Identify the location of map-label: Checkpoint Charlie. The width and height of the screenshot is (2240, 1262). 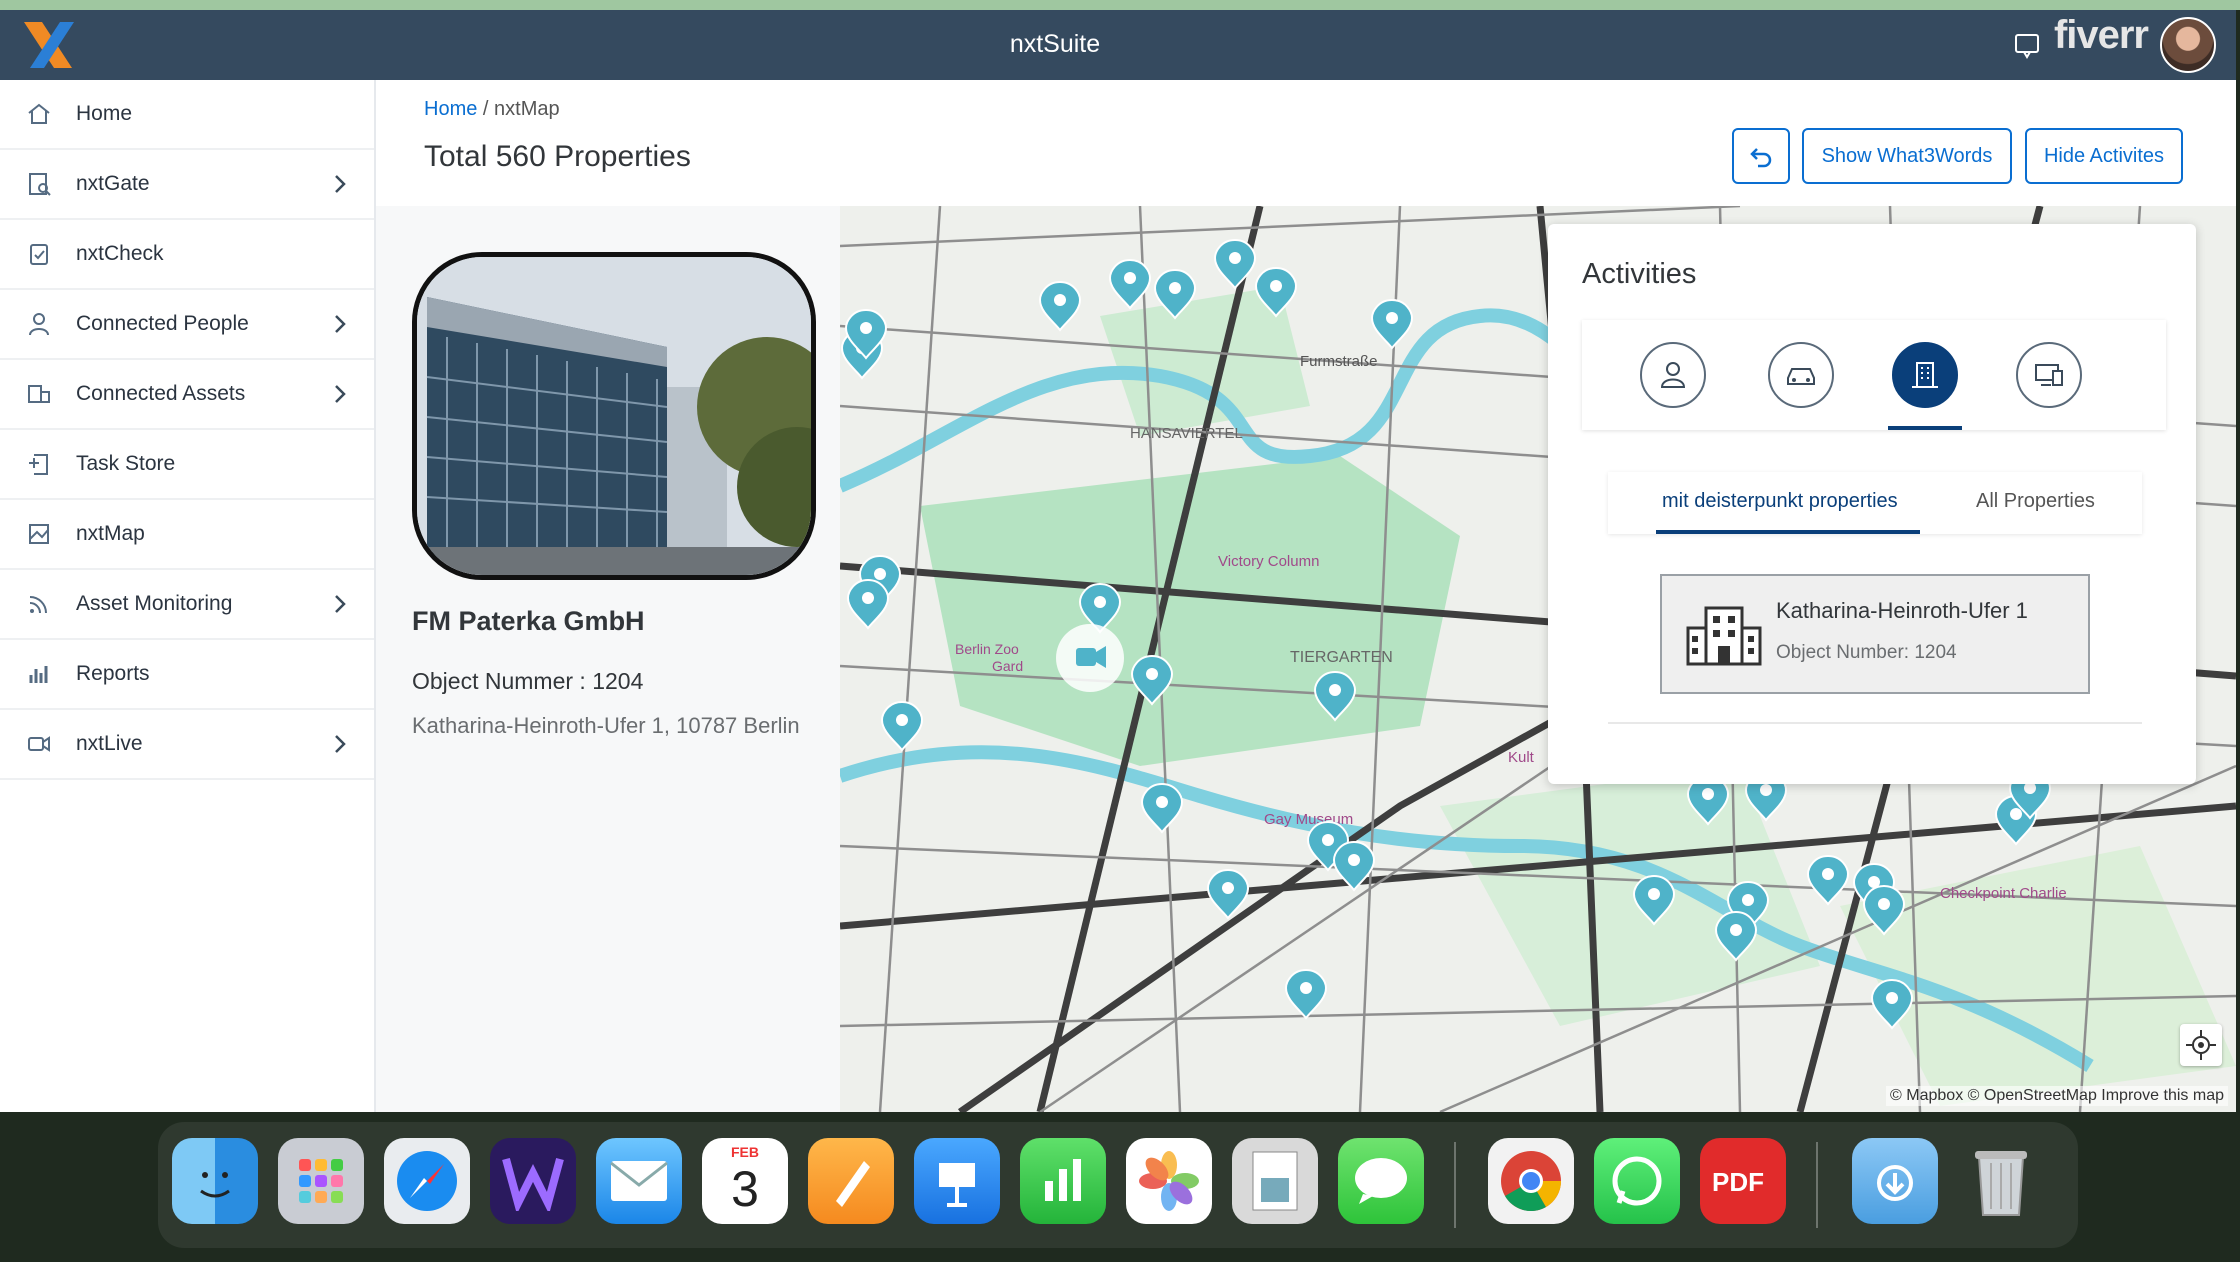
(2003, 893).